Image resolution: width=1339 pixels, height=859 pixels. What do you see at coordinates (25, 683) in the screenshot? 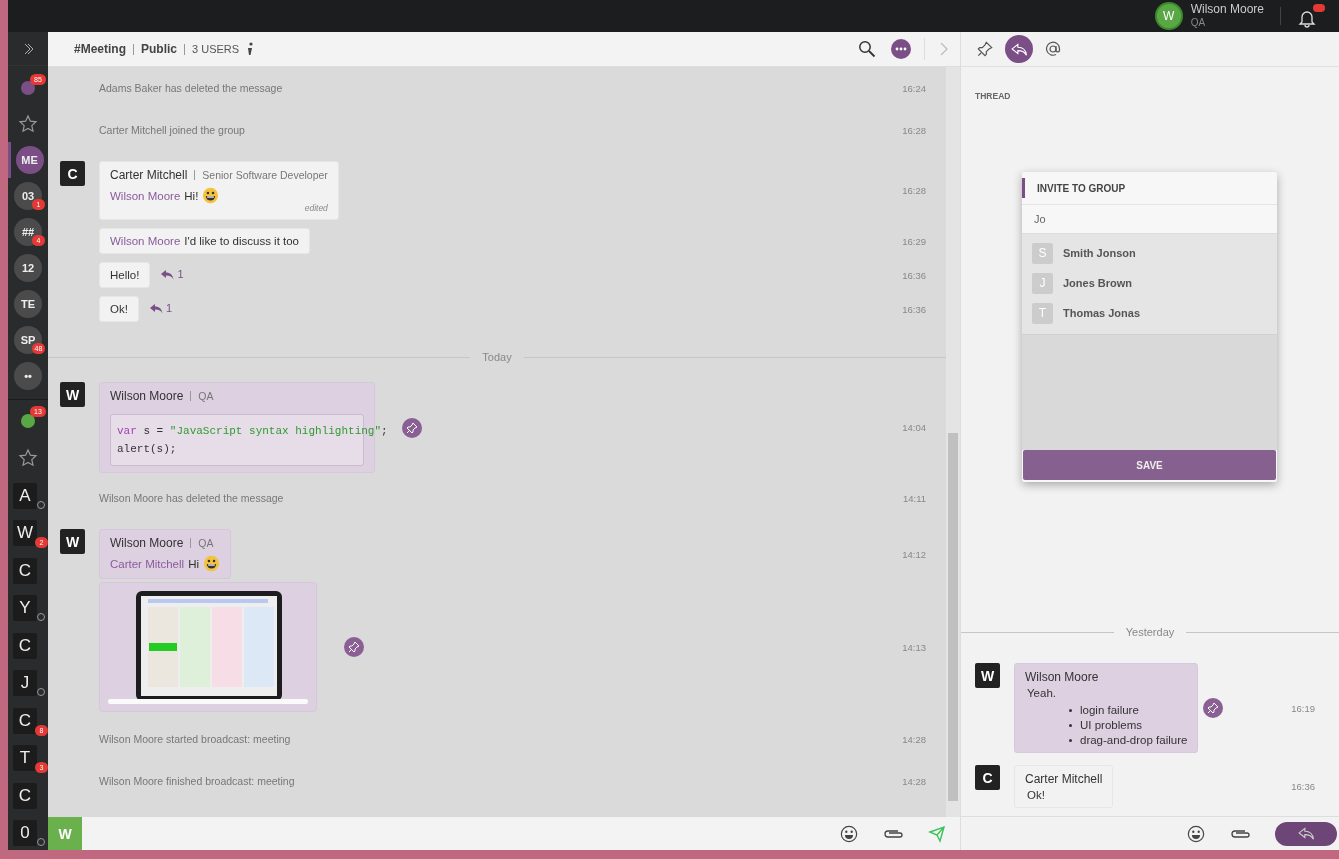
I see `contact-button: J` at bounding box center [25, 683].